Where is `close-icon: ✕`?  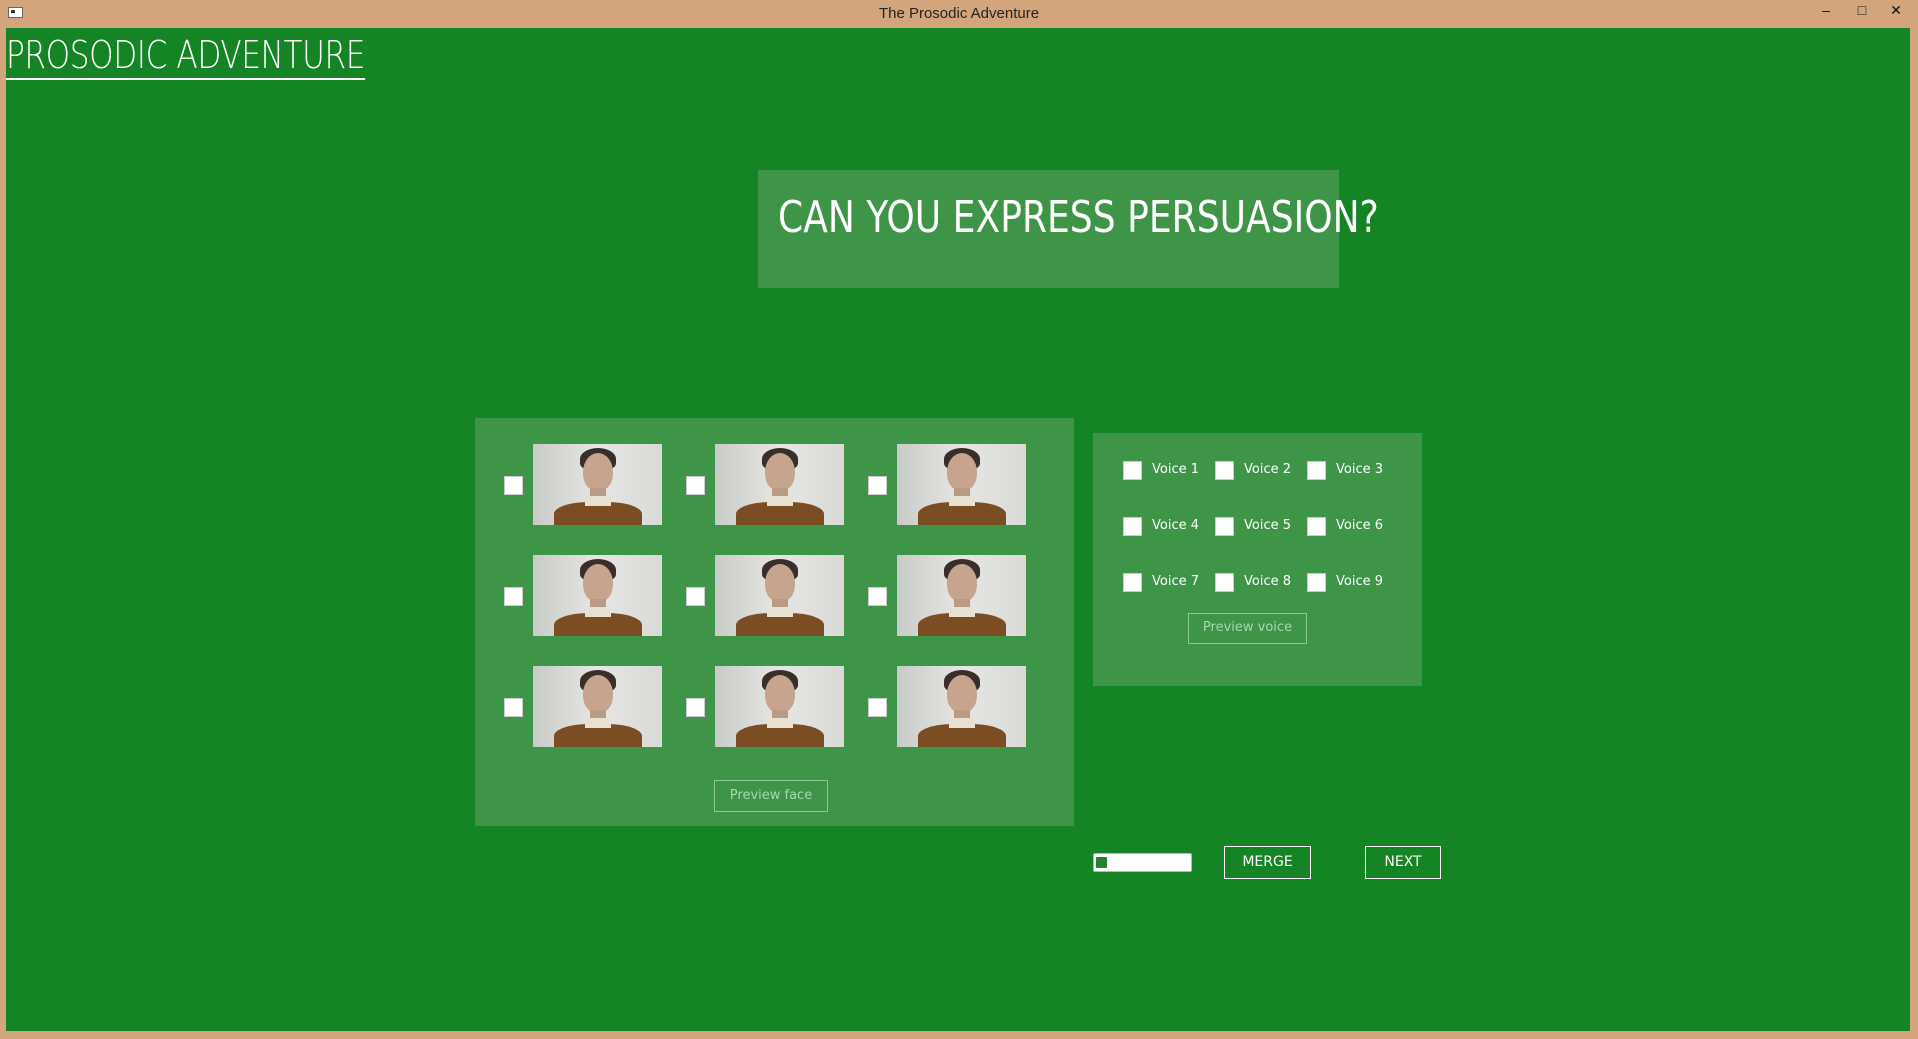 close-icon: ✕ is located at coordinates (1896, 11).